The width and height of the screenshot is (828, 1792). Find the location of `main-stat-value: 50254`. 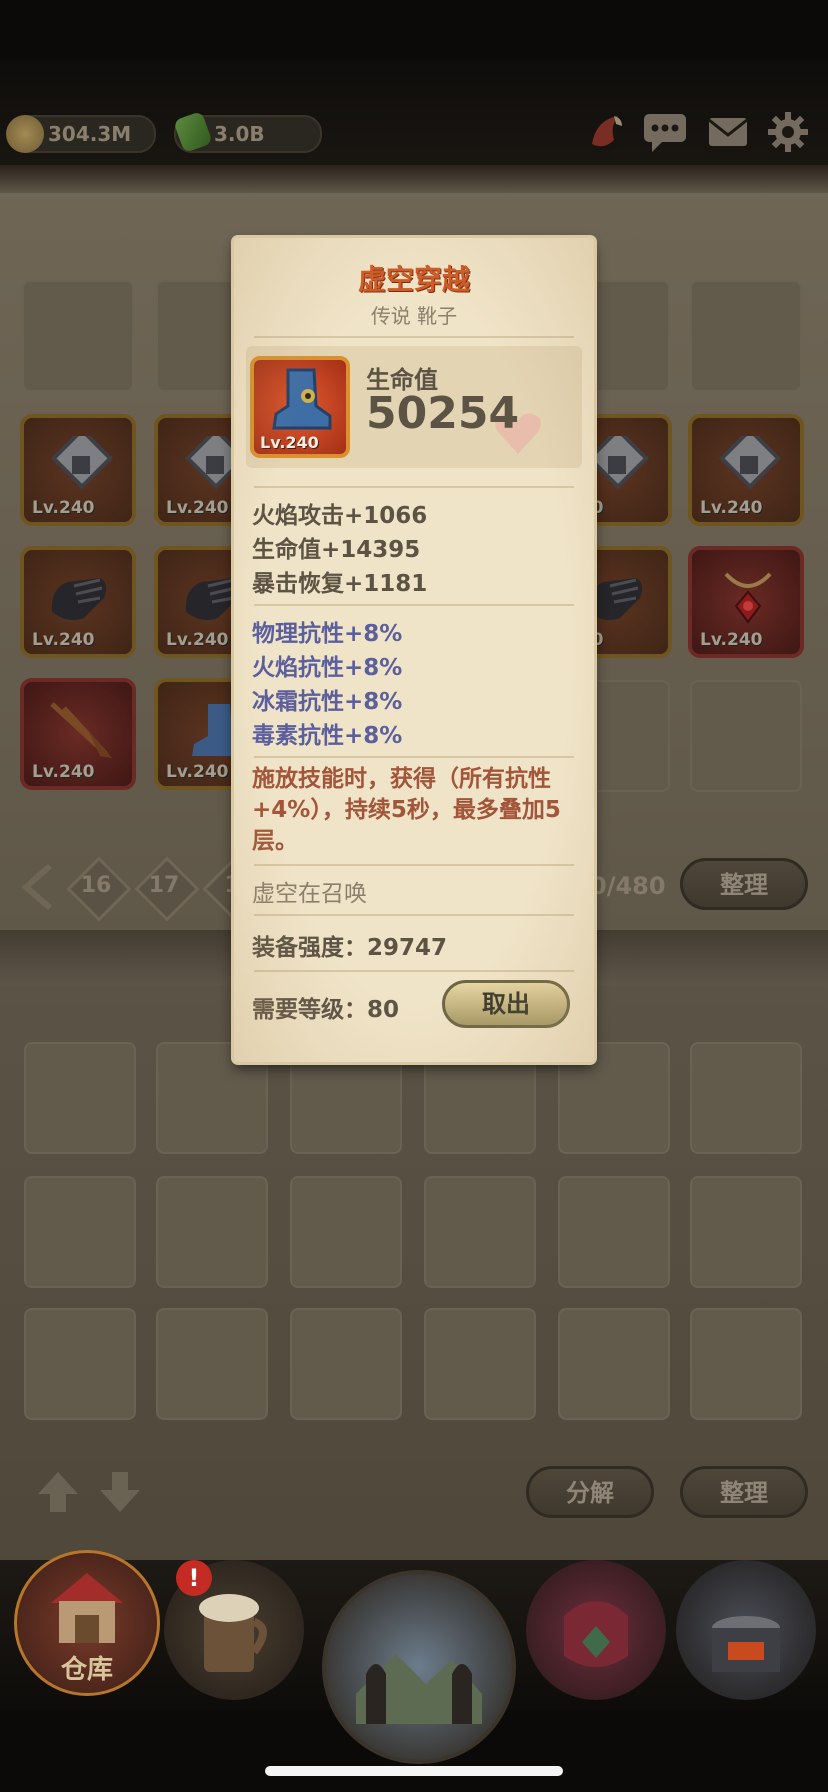

main-stat-value: 50254 is located at coordinates (443, 413).